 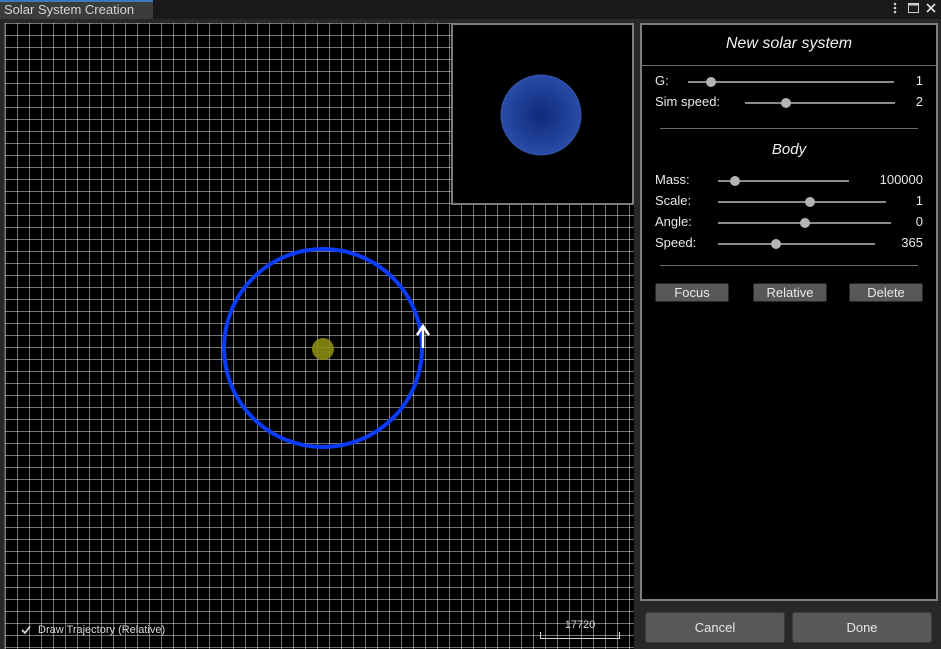 What do you see at coordinates (912, 242) in the screenshot?
I see `speed-value: 365` at bounding box center [912, 242].